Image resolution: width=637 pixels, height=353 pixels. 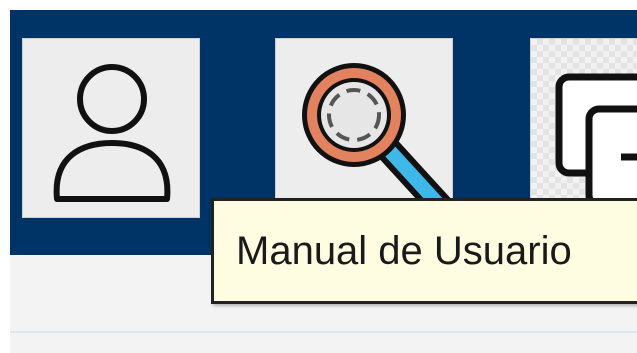 What do you see at coordinates (378, 141) in the screenshot?
I see `magnifier-icon` at bounding box center [378, 141].